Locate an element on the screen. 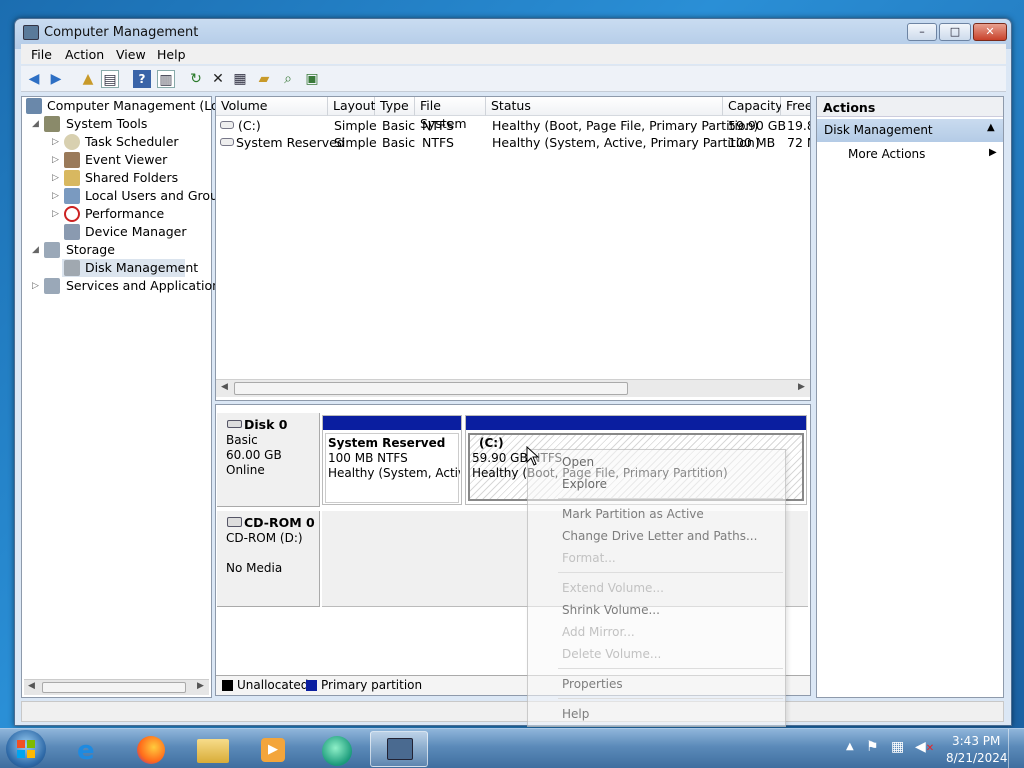 This screenshot has width=1024, height=768. minimize-button: – is located at coordinates (922, 32).